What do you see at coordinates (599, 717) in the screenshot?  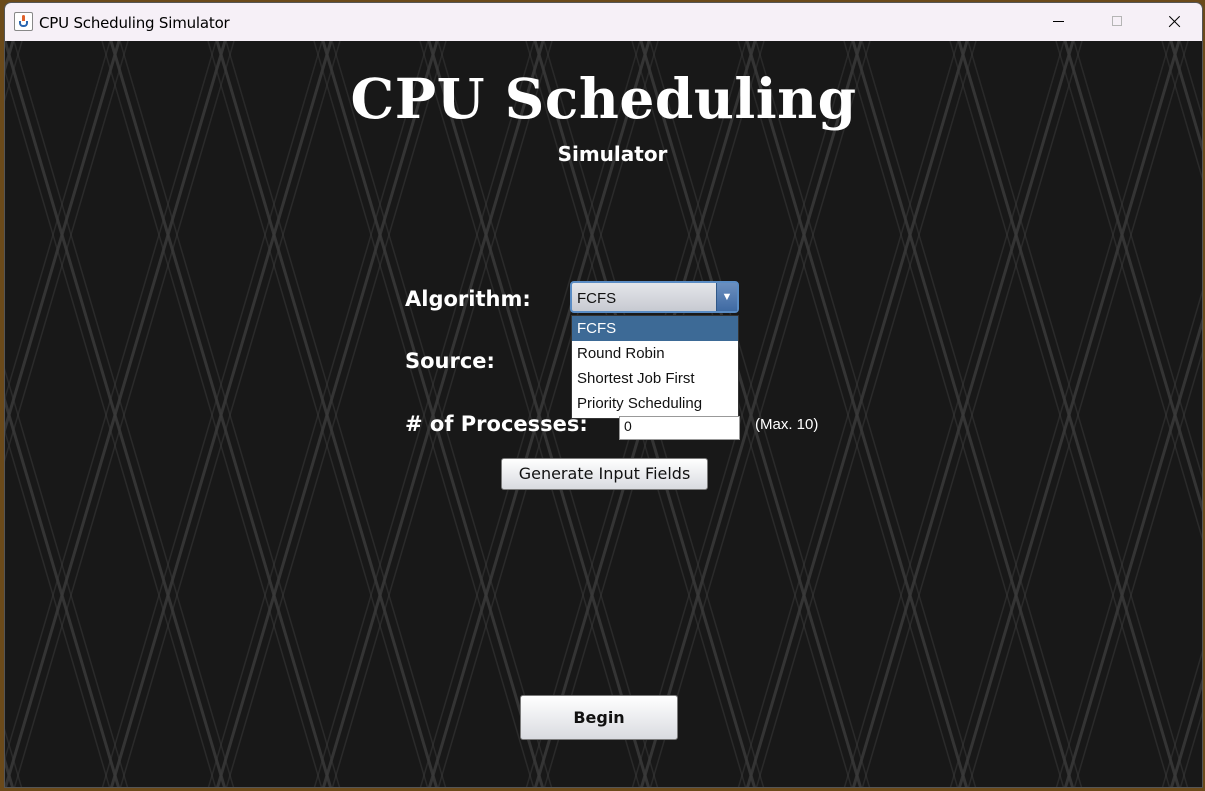 I see `begin-button: Begin` at bounding box center [599, 717].